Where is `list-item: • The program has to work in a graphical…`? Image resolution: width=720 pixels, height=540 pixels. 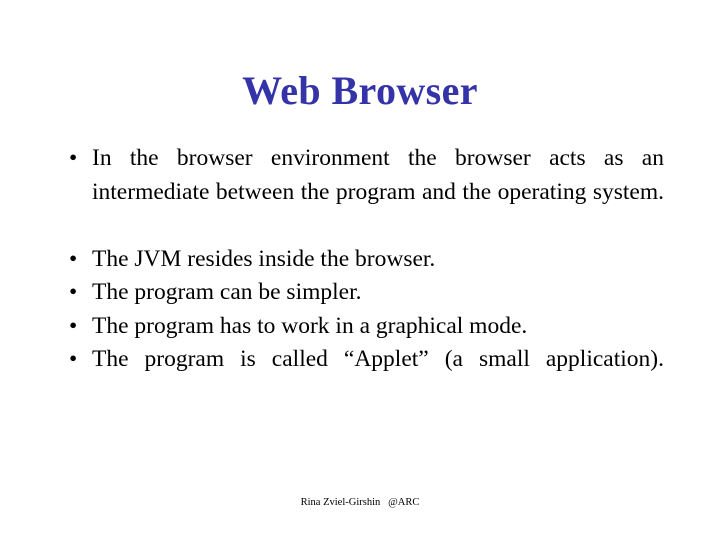
list-item: • The program has to work in a graphical… is located at coordinates (362, 327).